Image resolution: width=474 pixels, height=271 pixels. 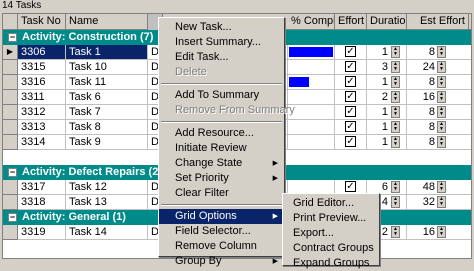 What do you see at coordinates (107, 97) in the screenshot?
I see `cell-name: Task 6` at bounding box center [107, 97].